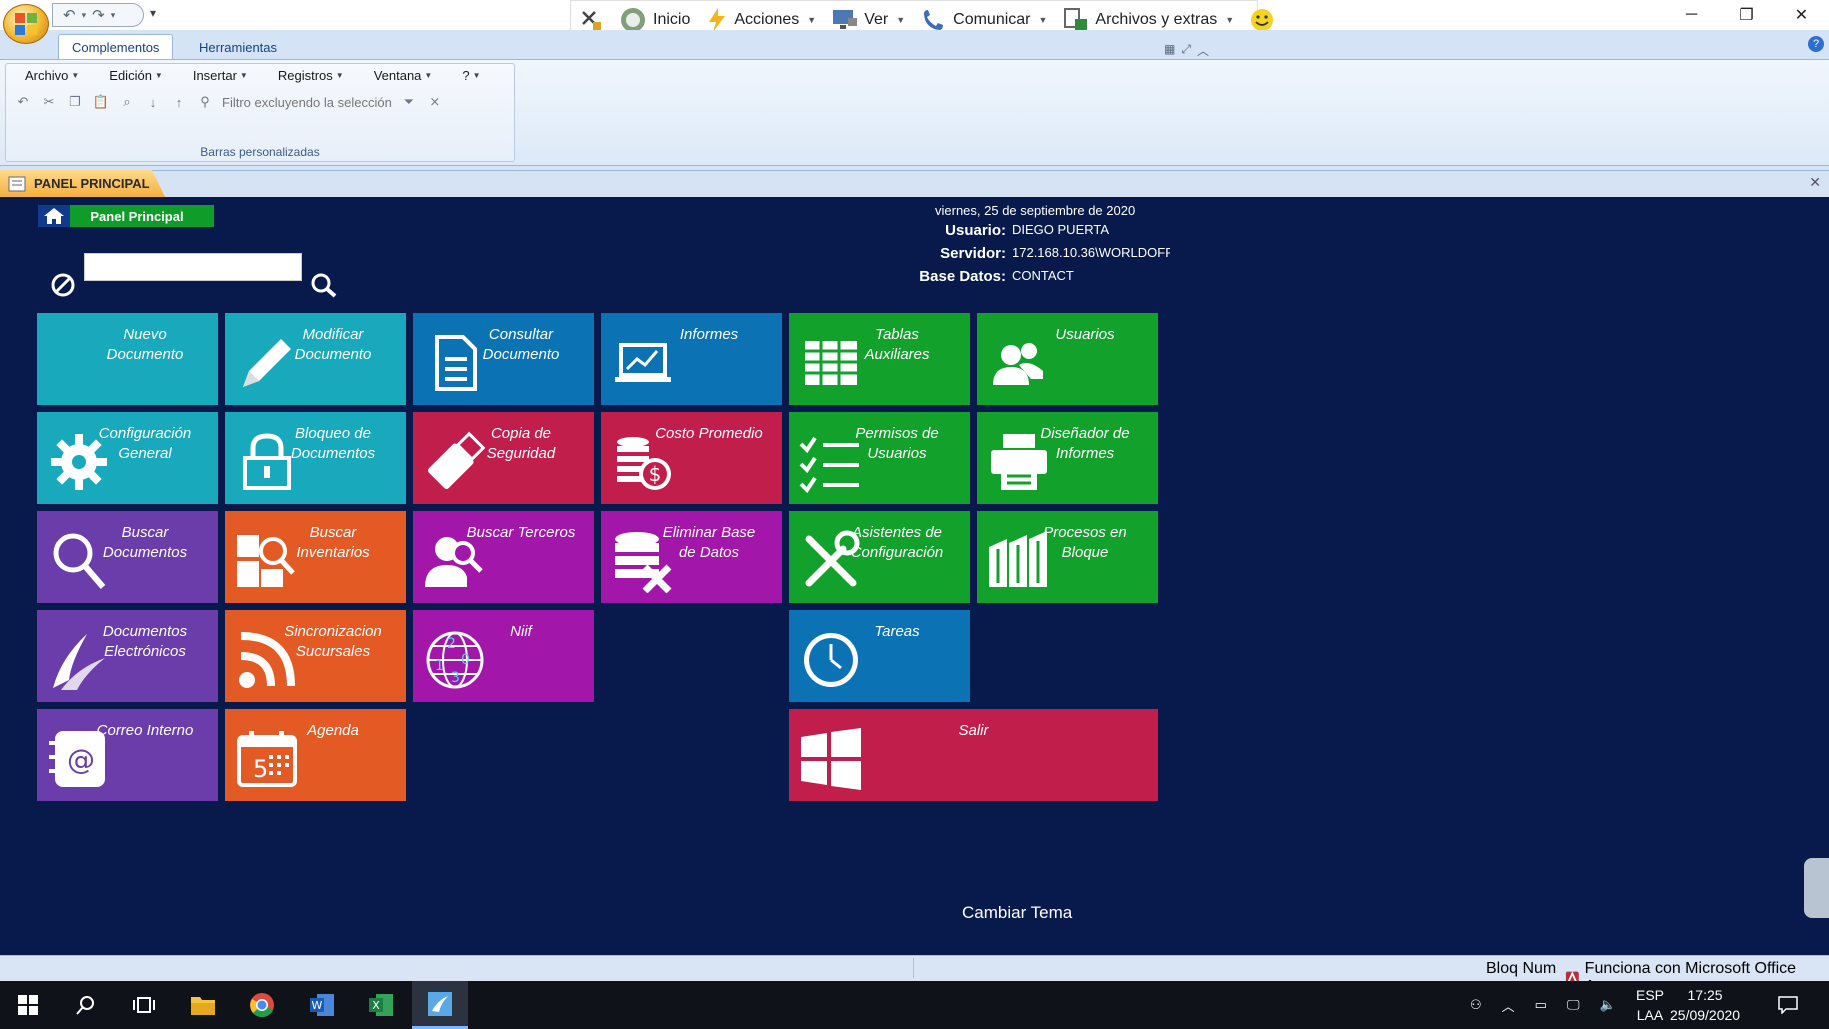 This screenshot has height=1029, width=1829. What do you see at coordinates (1705, 1005) in the screenshot?
I see `taskbar-clock: 17:25 25/09/2020` at bounding box center [1705, 1005].